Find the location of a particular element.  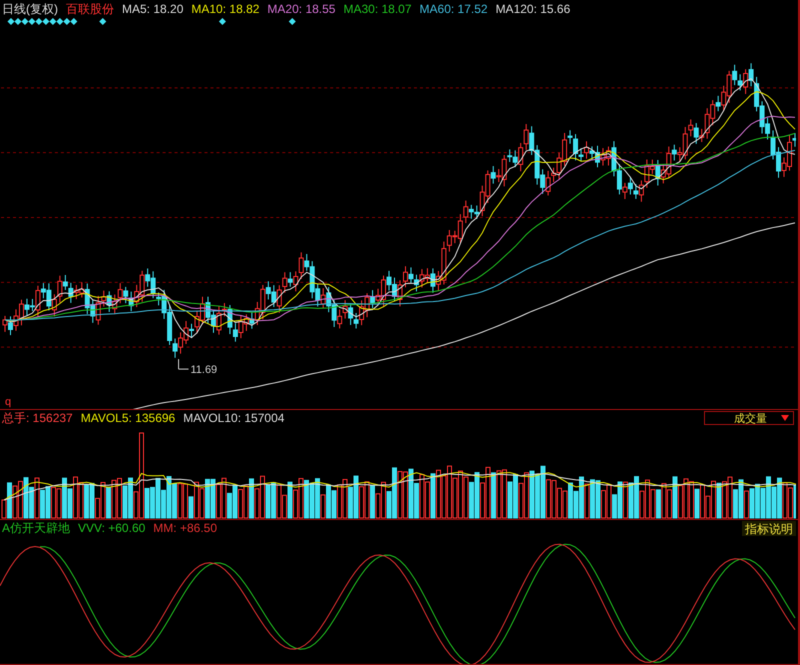

stock-name: 百联股份 is located at coordinates (90, 9).